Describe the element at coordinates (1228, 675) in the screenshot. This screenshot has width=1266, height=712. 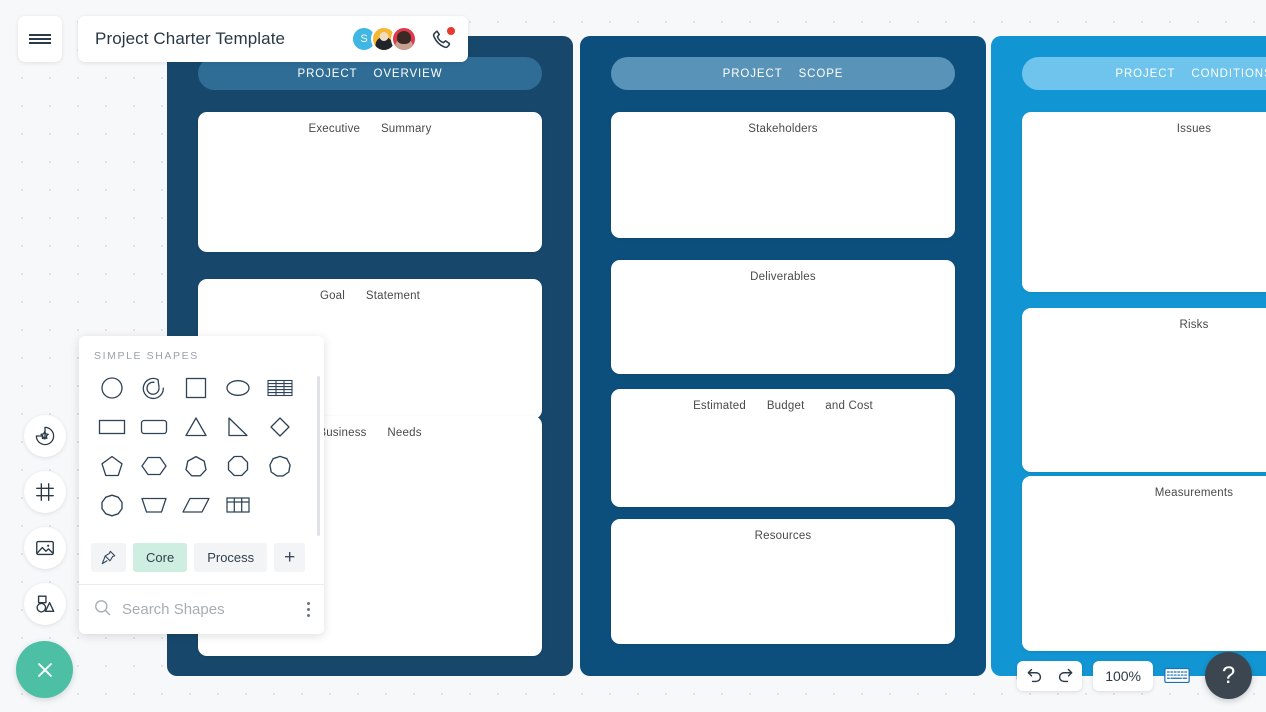
I see `help-button: ?` at that location.